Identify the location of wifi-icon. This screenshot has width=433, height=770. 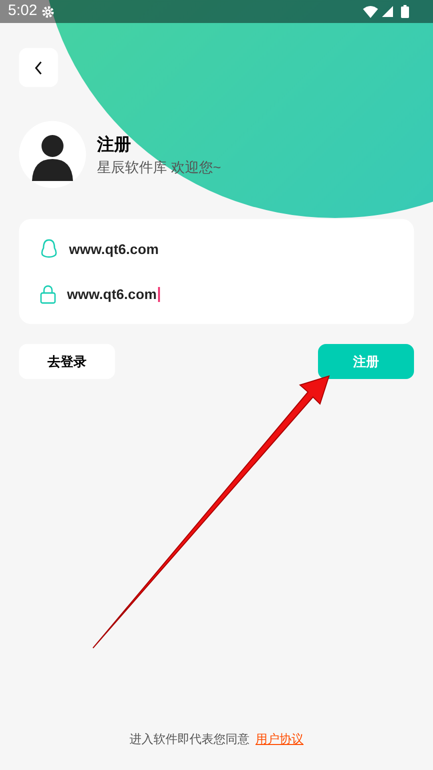
(370, 12).